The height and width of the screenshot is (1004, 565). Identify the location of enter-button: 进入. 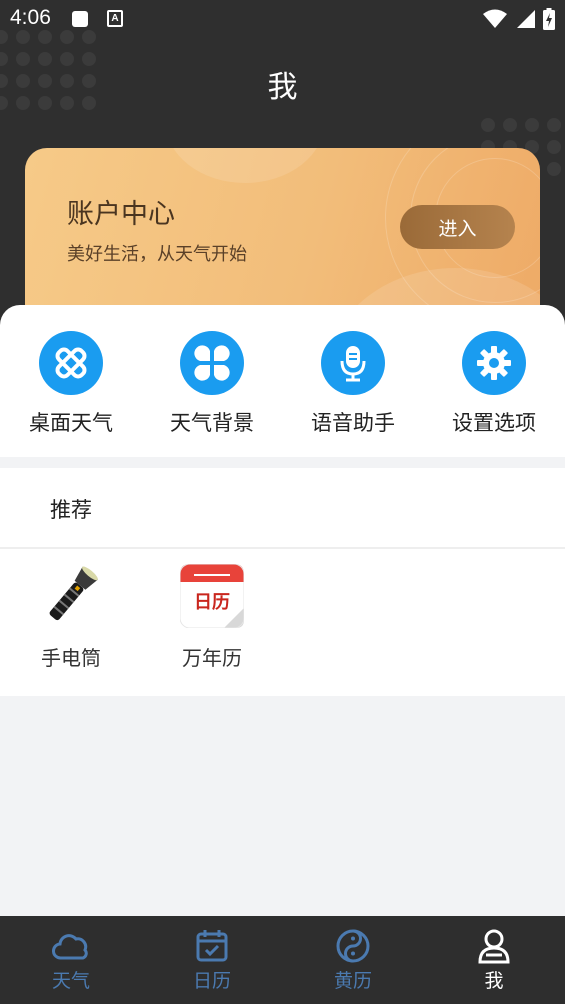
(457, 227).